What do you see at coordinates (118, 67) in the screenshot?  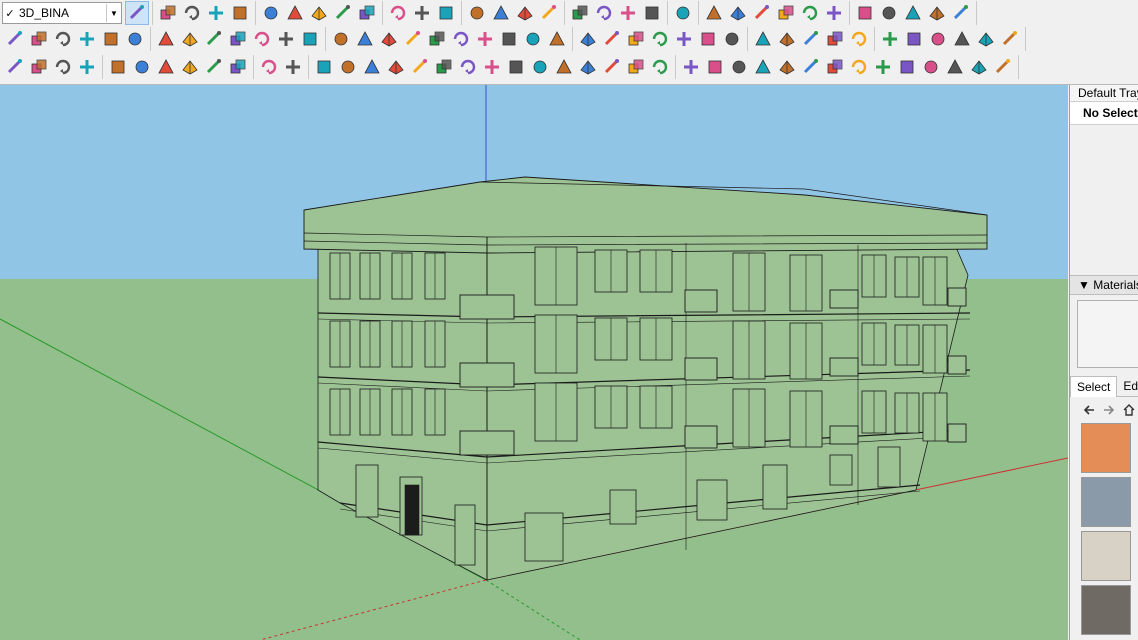 I see `add-location-icon` at bounding box center [118, 67].